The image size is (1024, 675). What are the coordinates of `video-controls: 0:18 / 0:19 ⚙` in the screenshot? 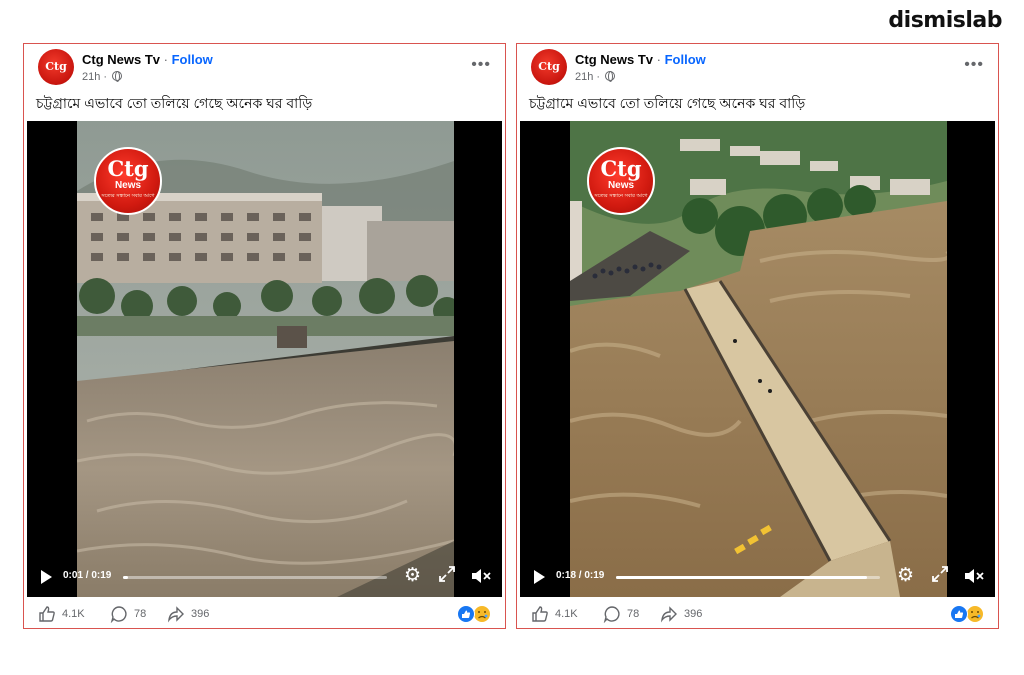 It's located at (757, 577).